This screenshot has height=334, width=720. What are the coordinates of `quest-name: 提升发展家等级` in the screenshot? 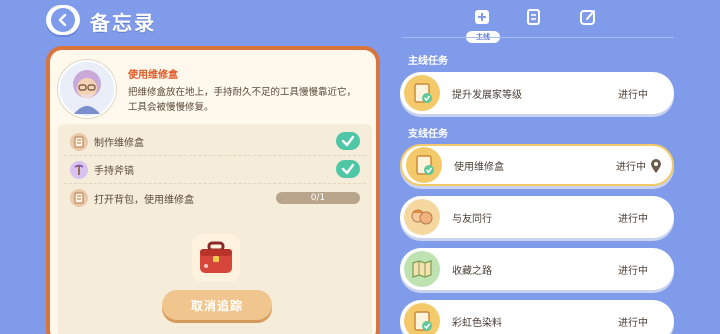 It's located at (487, 95).